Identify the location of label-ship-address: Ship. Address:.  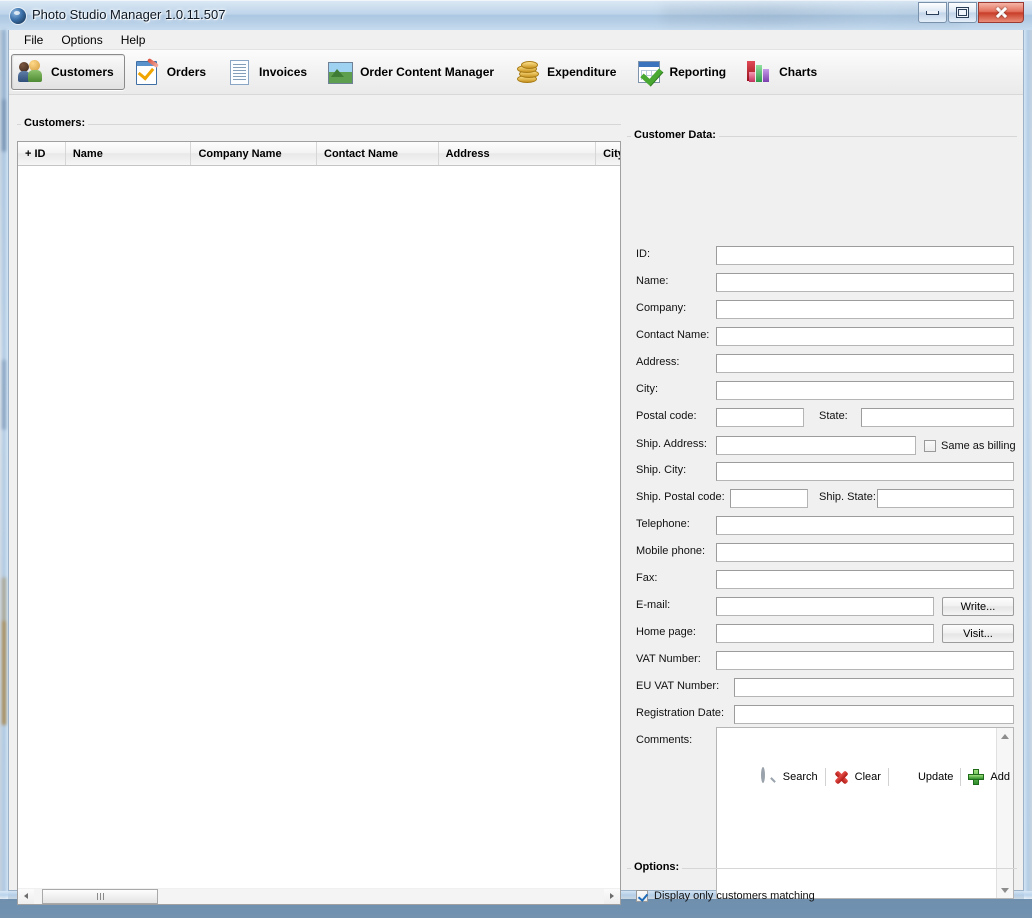
(671, 444).